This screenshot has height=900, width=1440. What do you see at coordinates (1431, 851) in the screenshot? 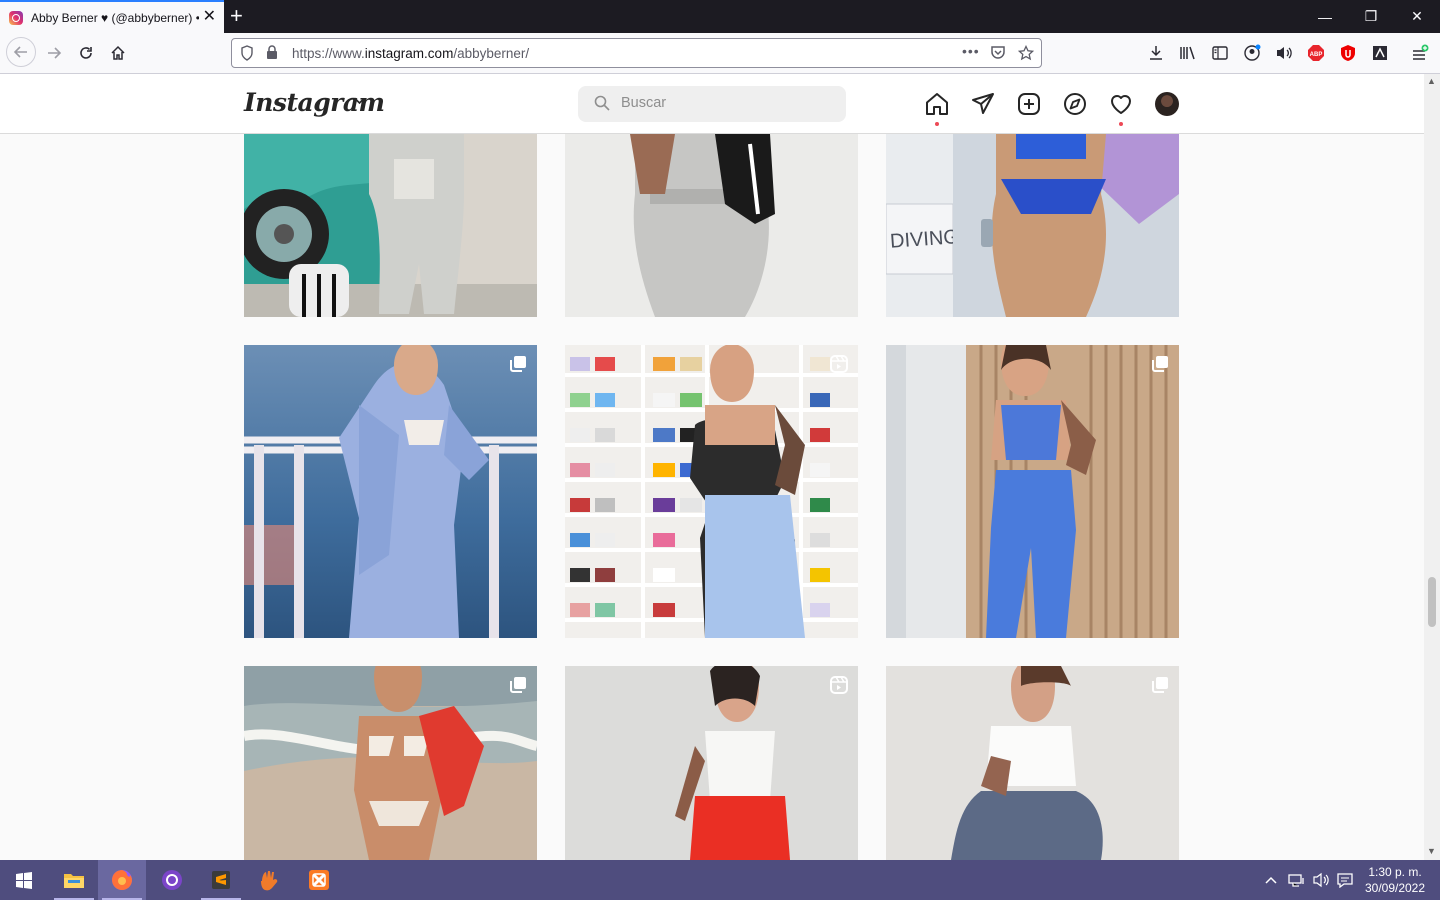
I see `scroll-down-icon: ▼` at bounding box center [1431, 851].